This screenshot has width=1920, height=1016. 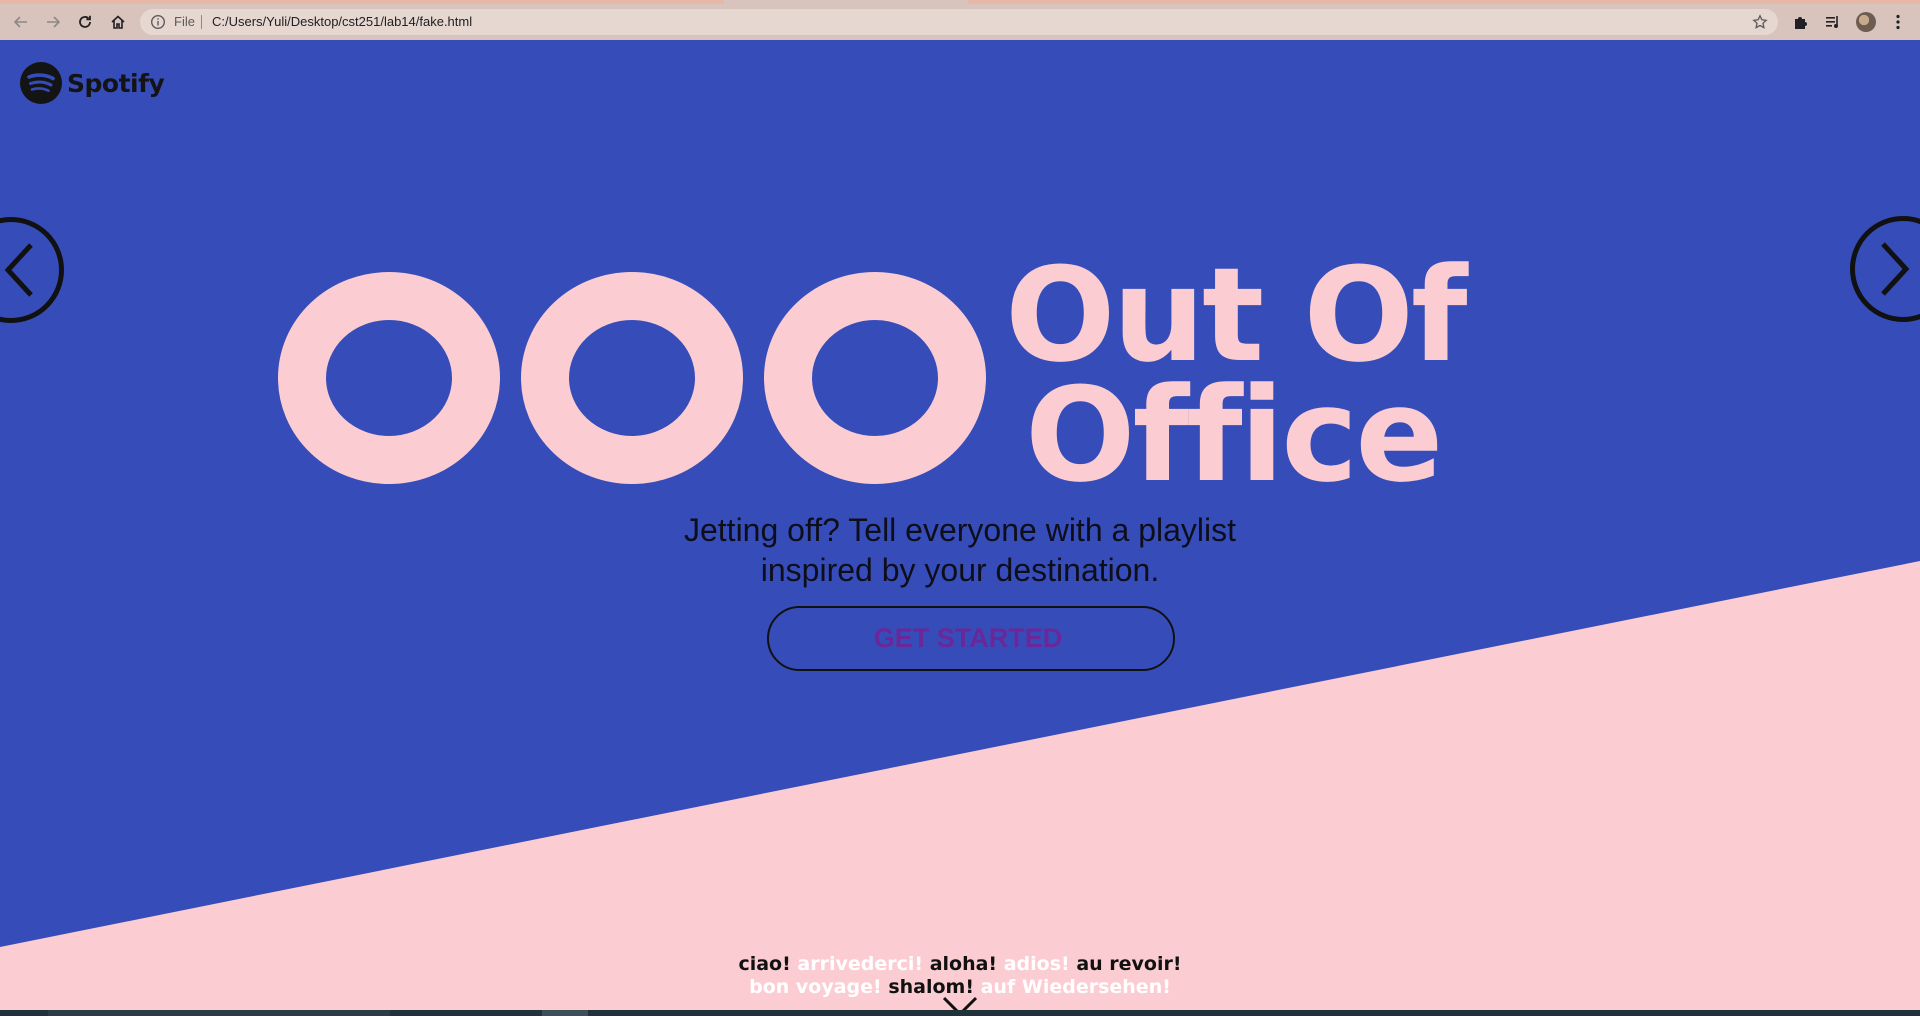 What do you see at coordinates (960, 1002) in the screenshot?
I see `chevron-down-icon` at bounding box center [960, 1002].